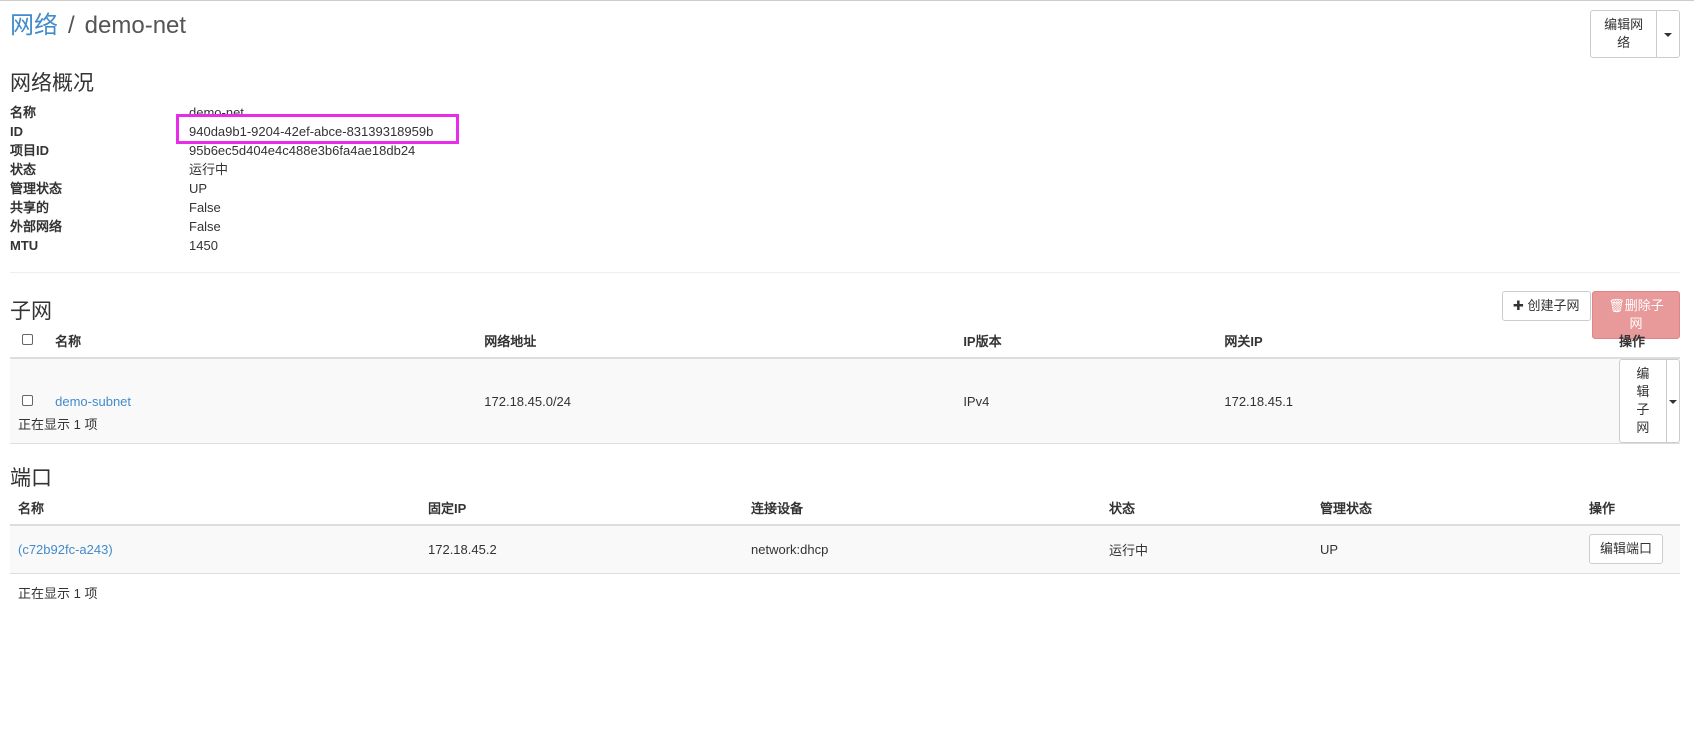 This screenshot has width=1694, height=750. Describe the element at coordinates (1454, 511) in the screenshot. I see `column-header: 管理状态` at that location.